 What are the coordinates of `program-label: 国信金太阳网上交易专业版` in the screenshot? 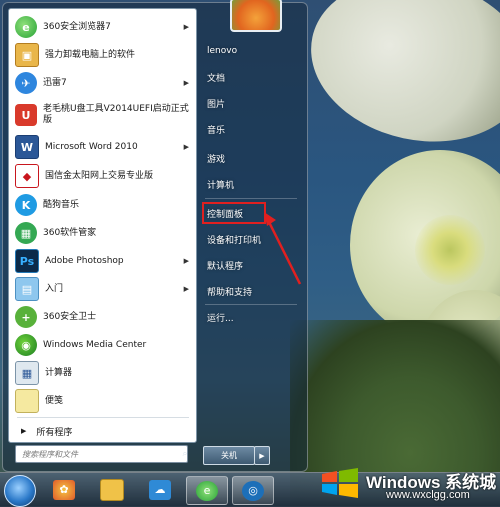 It's located at (99, 175).